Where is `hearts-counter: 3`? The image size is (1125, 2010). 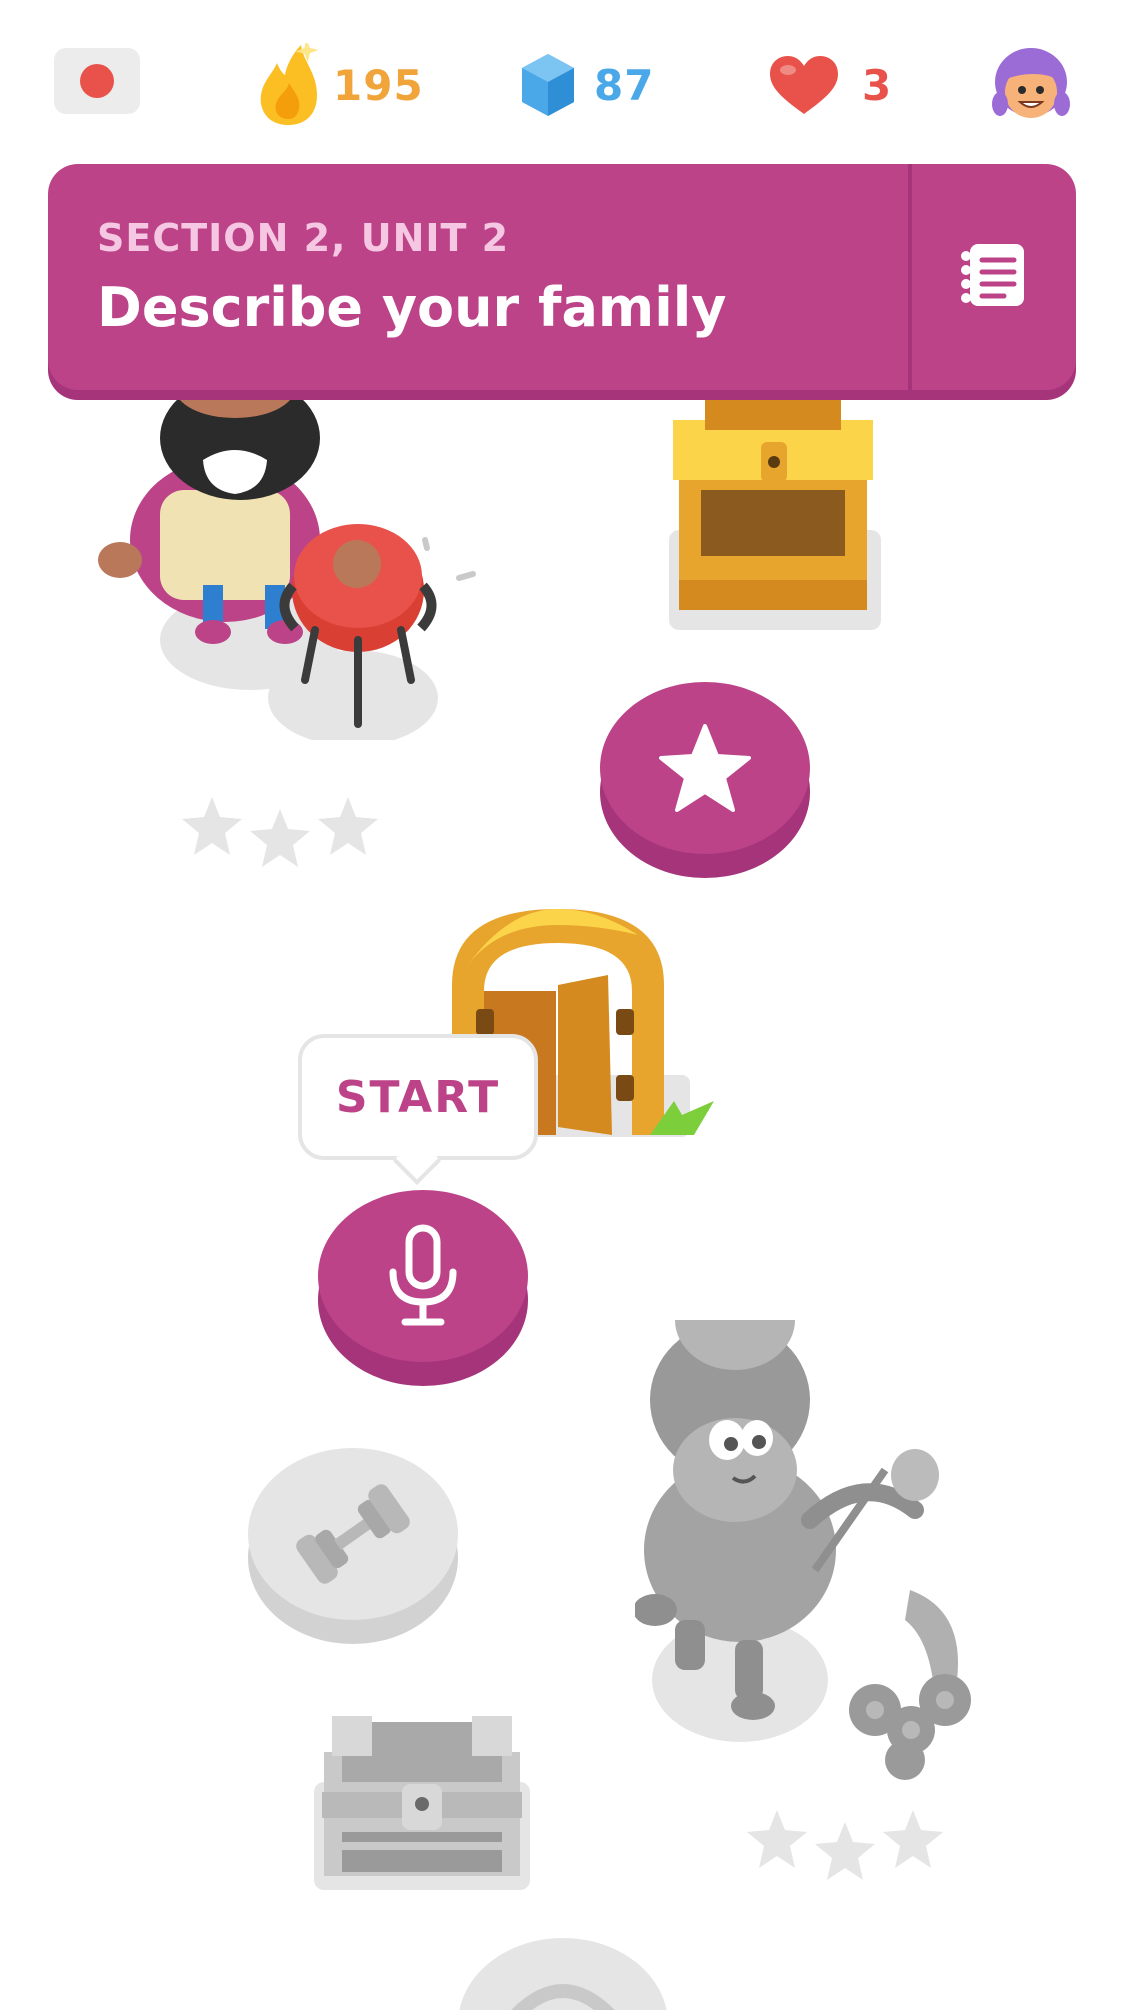
hearts-counter: 3 is located at coordinates (830, 85).